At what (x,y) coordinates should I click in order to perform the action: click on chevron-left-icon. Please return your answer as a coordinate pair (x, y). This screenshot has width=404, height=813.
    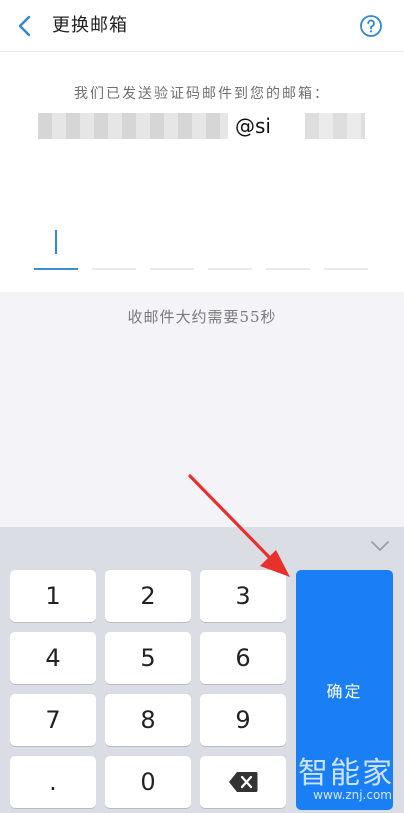
    Looking at the image, I should click on (26, 26).